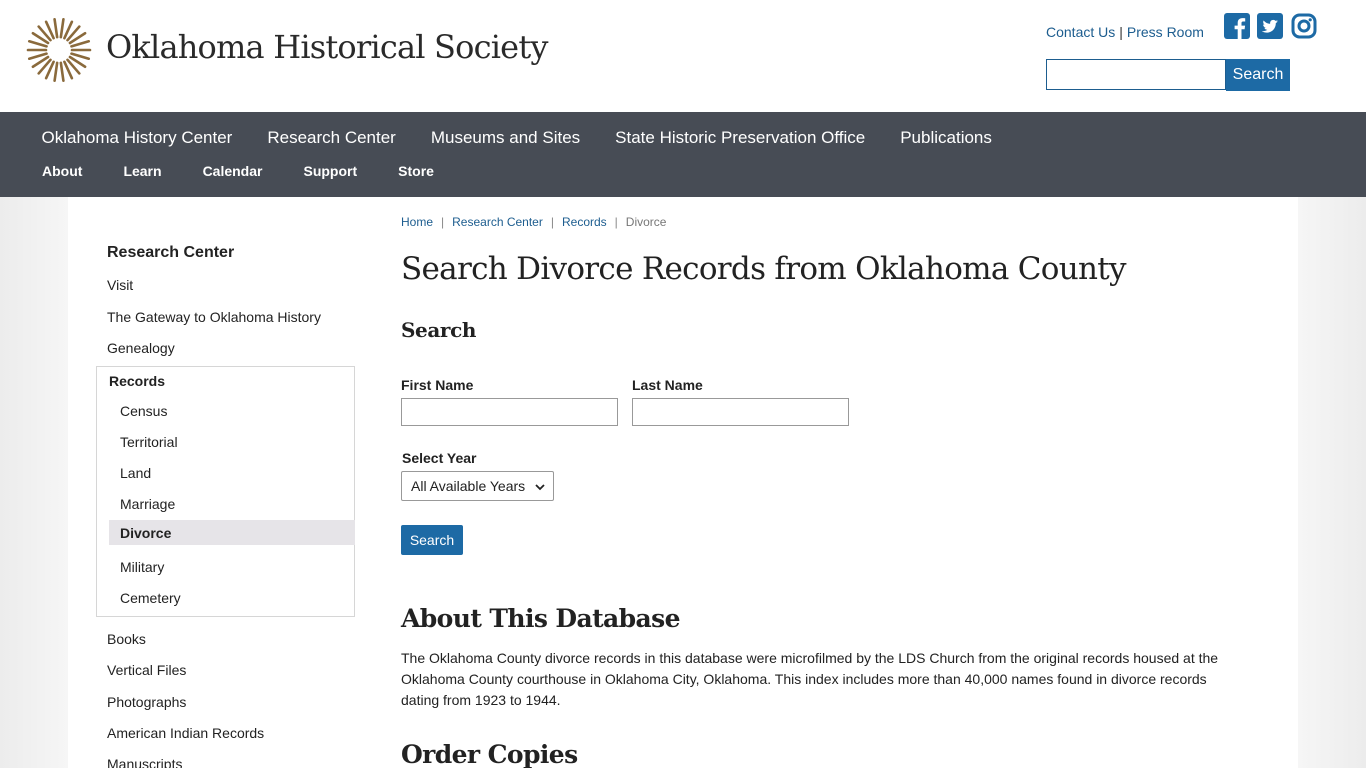 The height and width of the screenshot is (768, 1366). I want to click on site-search-button: Search, so click(1258, 75).